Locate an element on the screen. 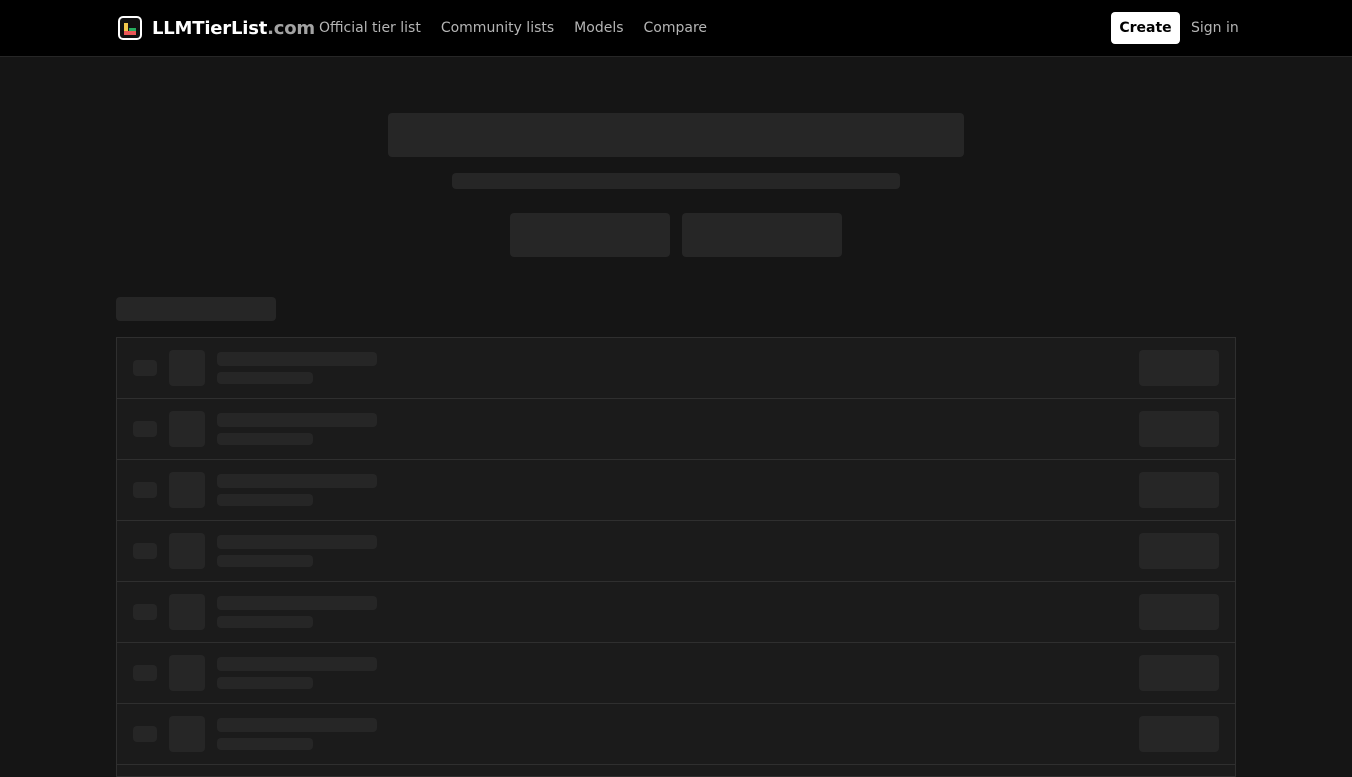 The width and height of the screenshot is (1352, 777). subtitle-skeleton is located at coordinates (676, 181).